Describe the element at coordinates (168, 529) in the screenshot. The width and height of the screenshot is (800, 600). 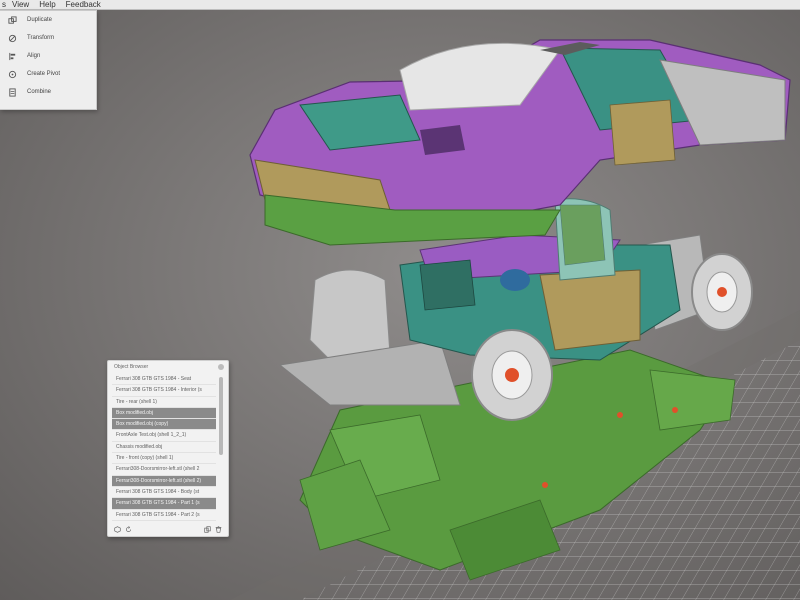
I see `object-browser-footer` at that location.